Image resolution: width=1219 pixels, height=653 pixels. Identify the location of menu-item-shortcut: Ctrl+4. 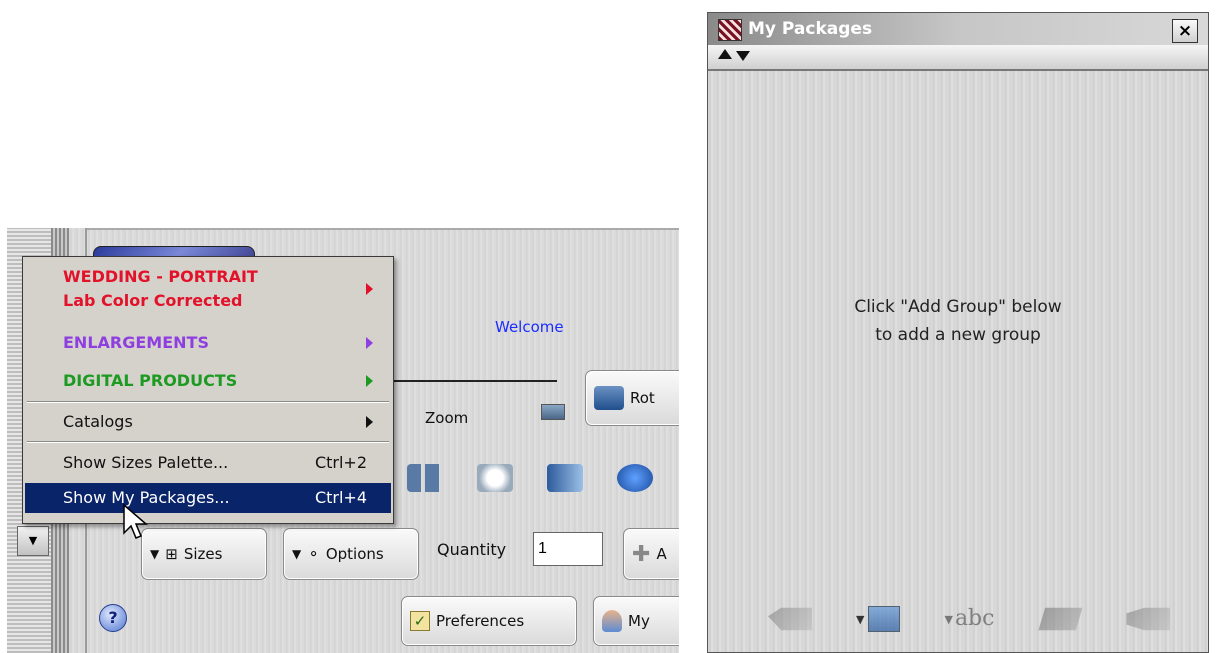
(340, 497).